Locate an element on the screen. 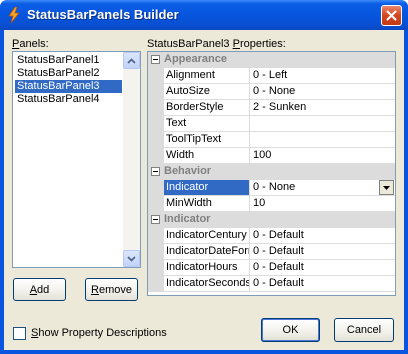 The image size is (408, 354). panels-scrollbar is located at coordinates (131, 159).